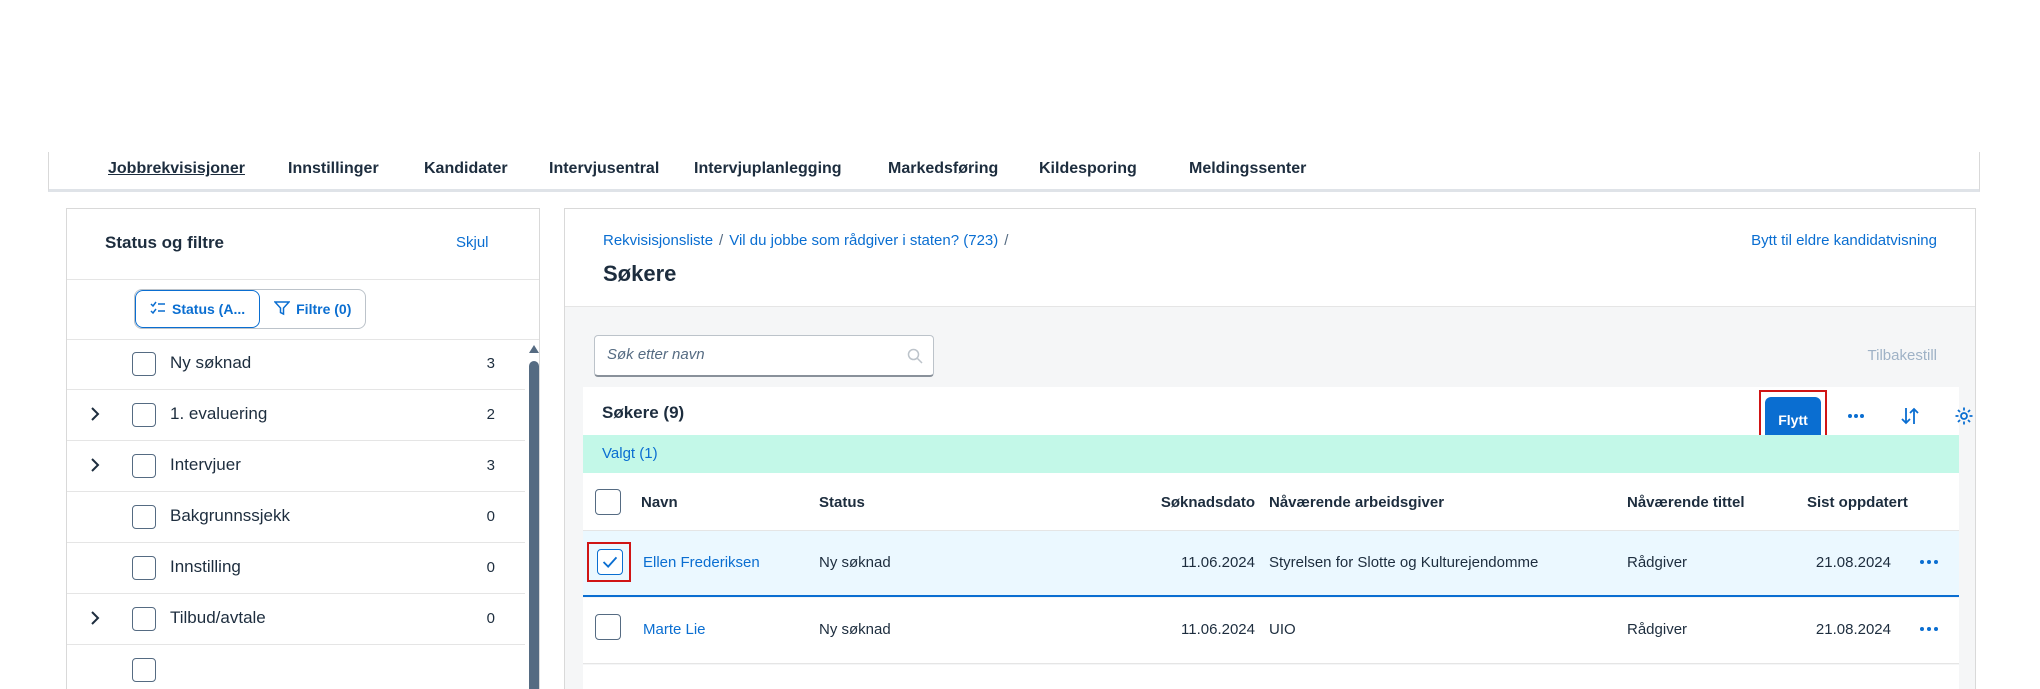 This screenshot has height=689, width=2040. I want to click on hide-panel-link: Skjul, so click(472, 242).